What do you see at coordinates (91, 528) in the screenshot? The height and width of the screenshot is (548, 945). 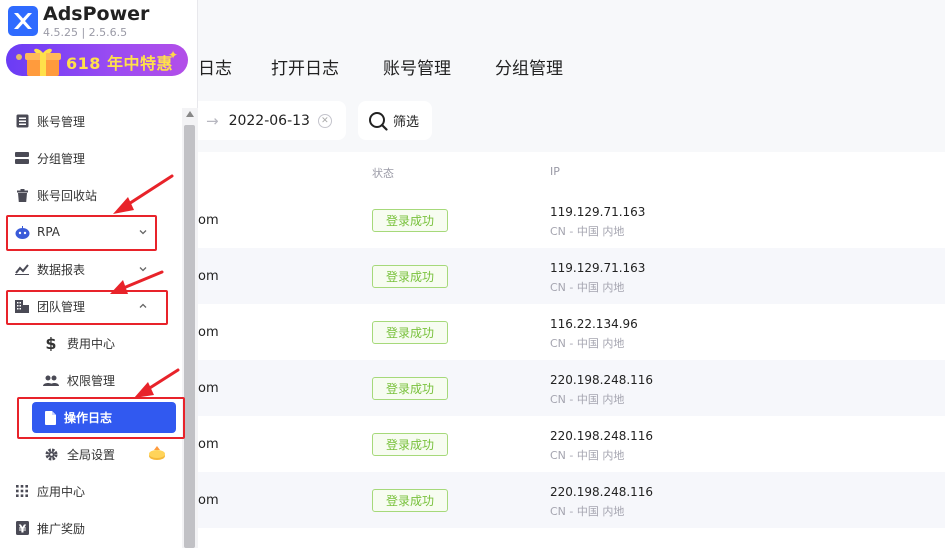 I see `sidebar-item-referral-rewards: ¥ 推广奖励` at bounding box center [91, 528].